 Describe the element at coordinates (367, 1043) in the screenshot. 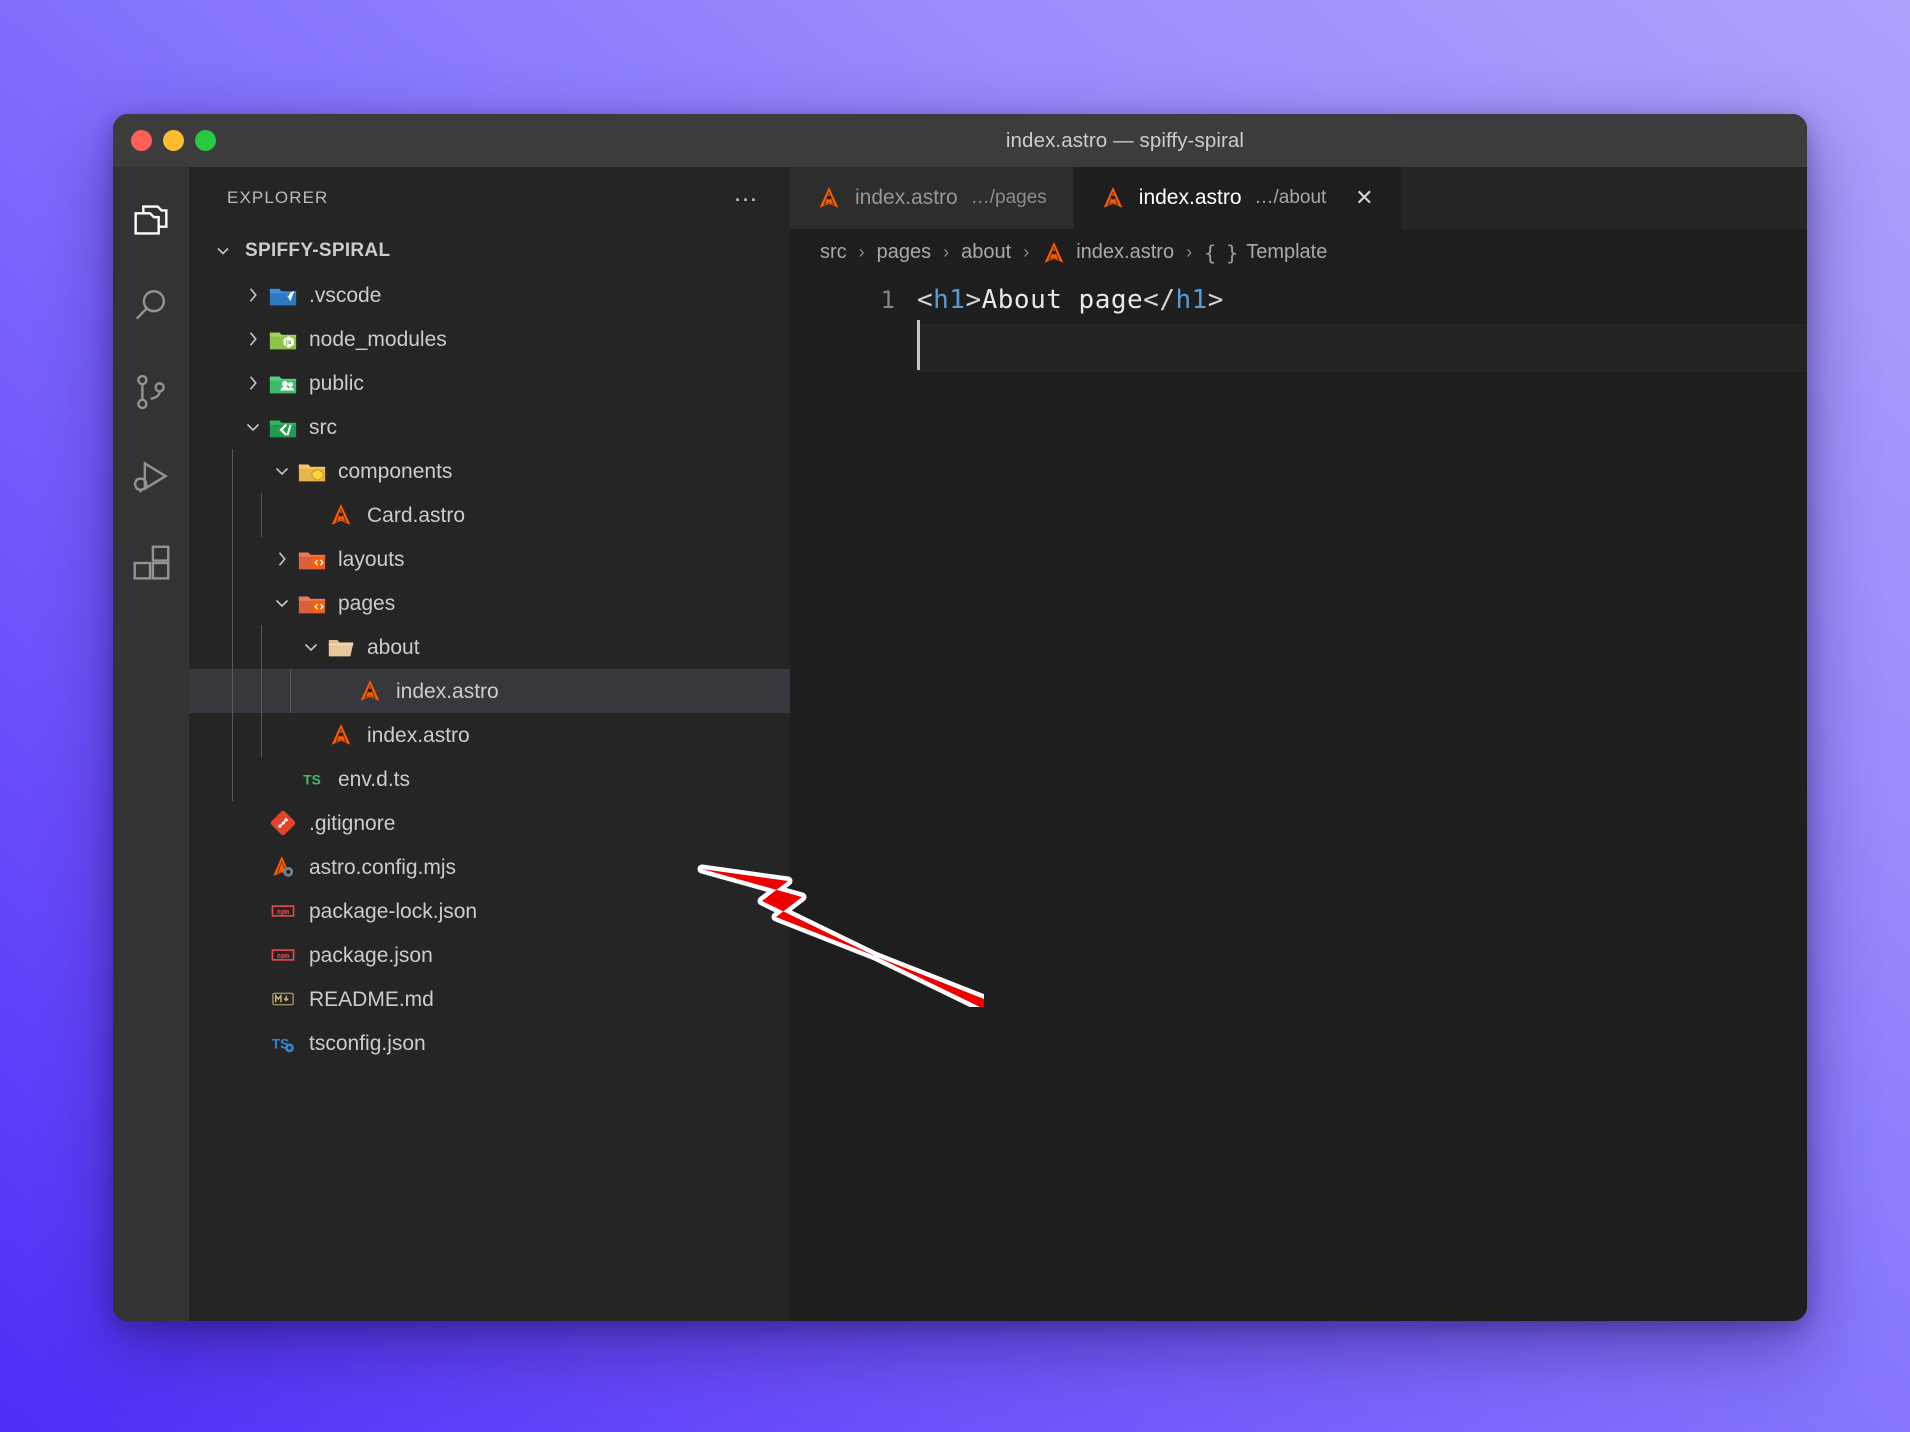

I see `tree-file-label: tsconfig.json` at that location.